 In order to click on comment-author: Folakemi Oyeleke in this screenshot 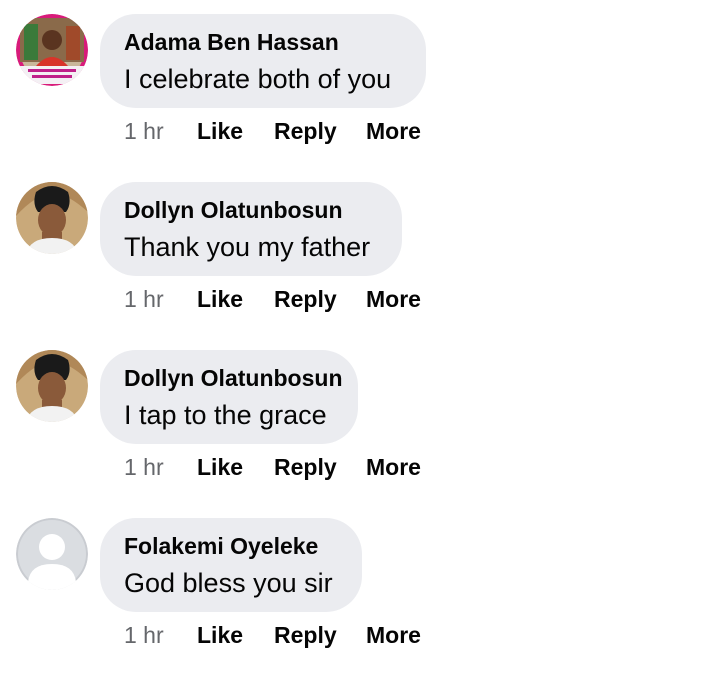, I will do `click(231, 546)`.